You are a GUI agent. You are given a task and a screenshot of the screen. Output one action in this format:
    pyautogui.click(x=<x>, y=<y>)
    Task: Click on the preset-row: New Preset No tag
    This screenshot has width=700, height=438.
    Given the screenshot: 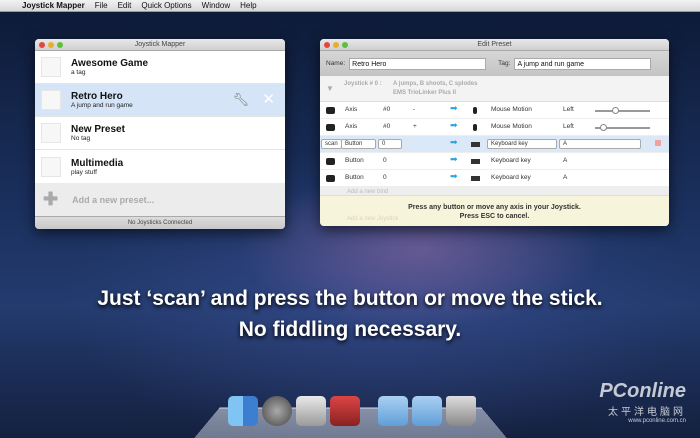 What is the action you would take?
    pyautogui.click(x=160, y=133)
    